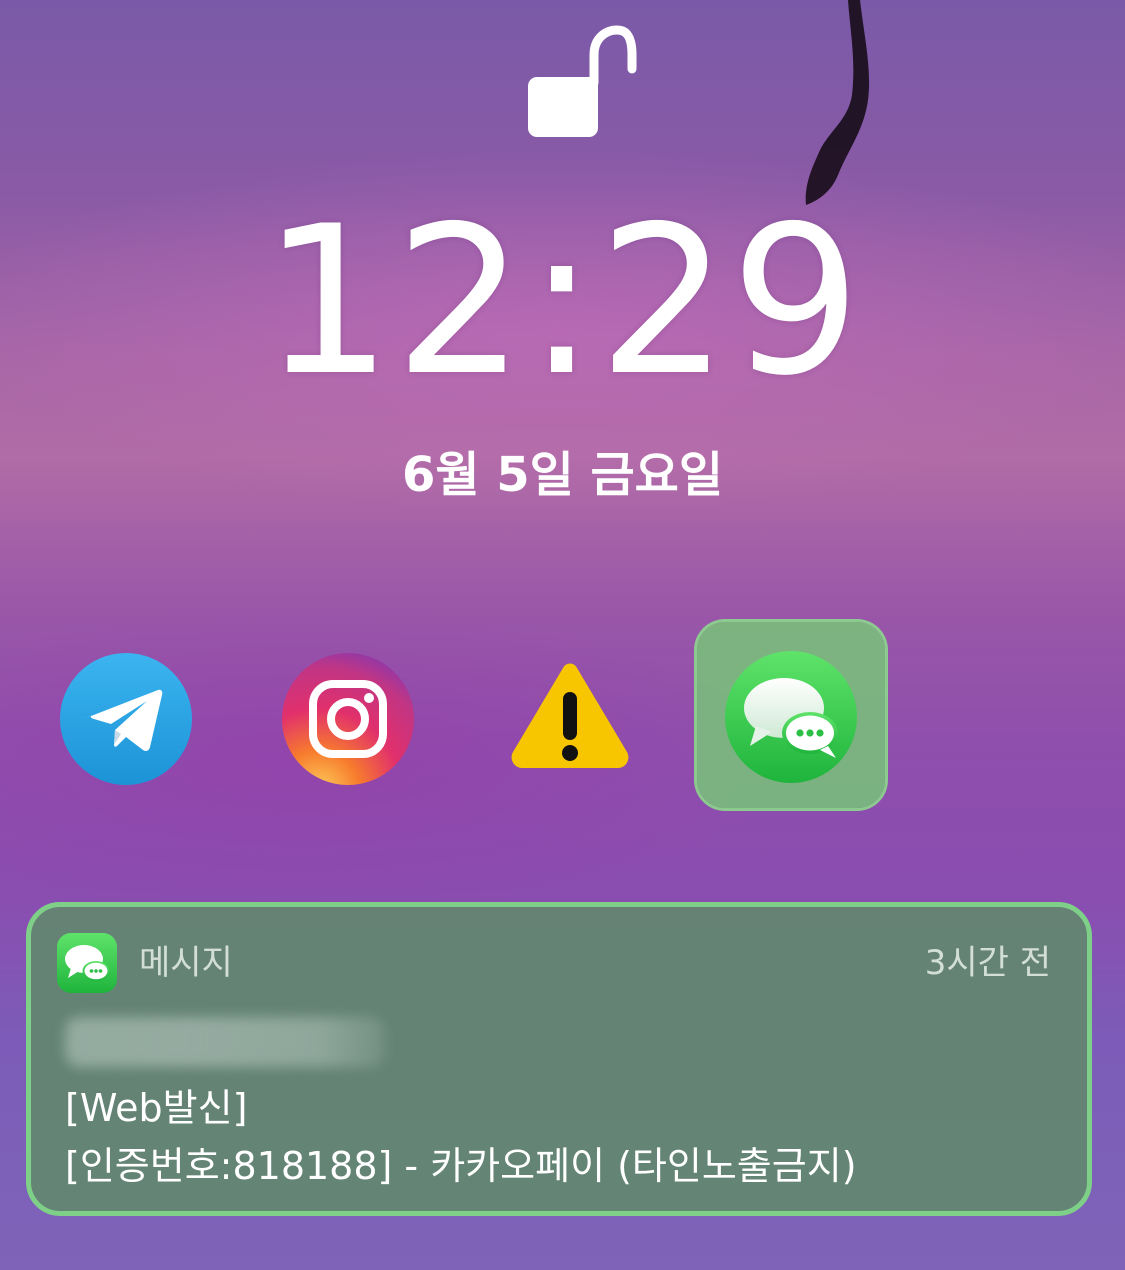 This screenshot has height=1270, width=1125. What do you see at coordinates (348, 719) in the screenshot?
I see `instagram-icon` at bounding box center [348, 719].